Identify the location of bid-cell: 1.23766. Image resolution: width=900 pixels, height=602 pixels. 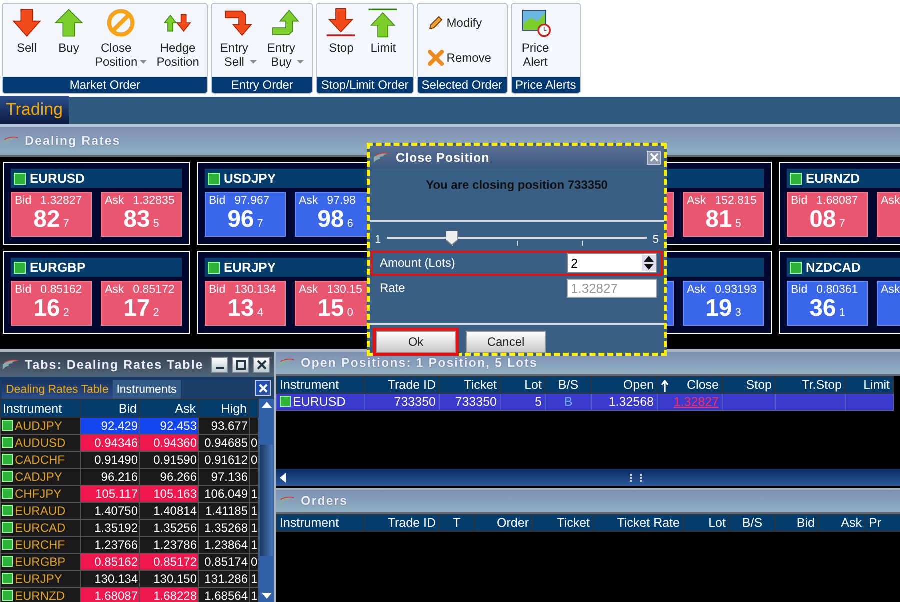
(110, 545).